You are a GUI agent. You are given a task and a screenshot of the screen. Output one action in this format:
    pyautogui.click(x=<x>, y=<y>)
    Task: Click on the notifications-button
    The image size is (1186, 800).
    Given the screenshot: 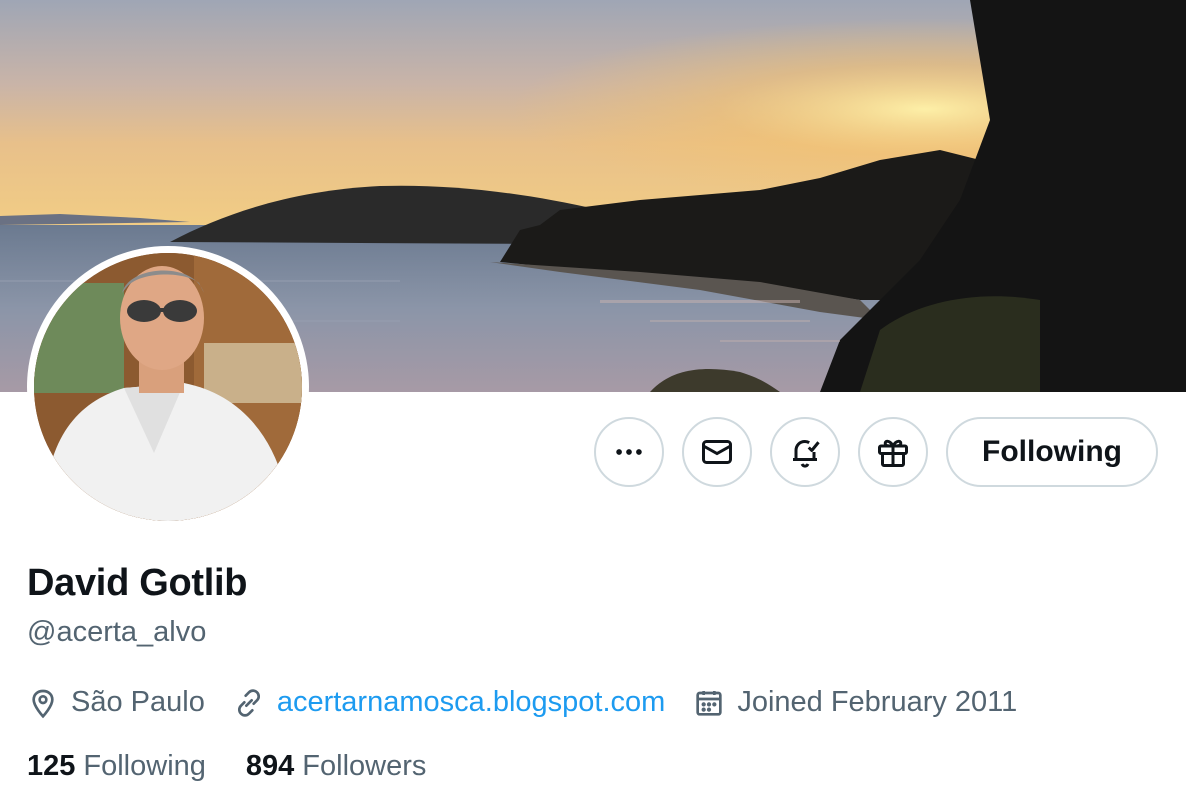 What is the action you would take?
    pyautogui.click(x=805, y=452)
    